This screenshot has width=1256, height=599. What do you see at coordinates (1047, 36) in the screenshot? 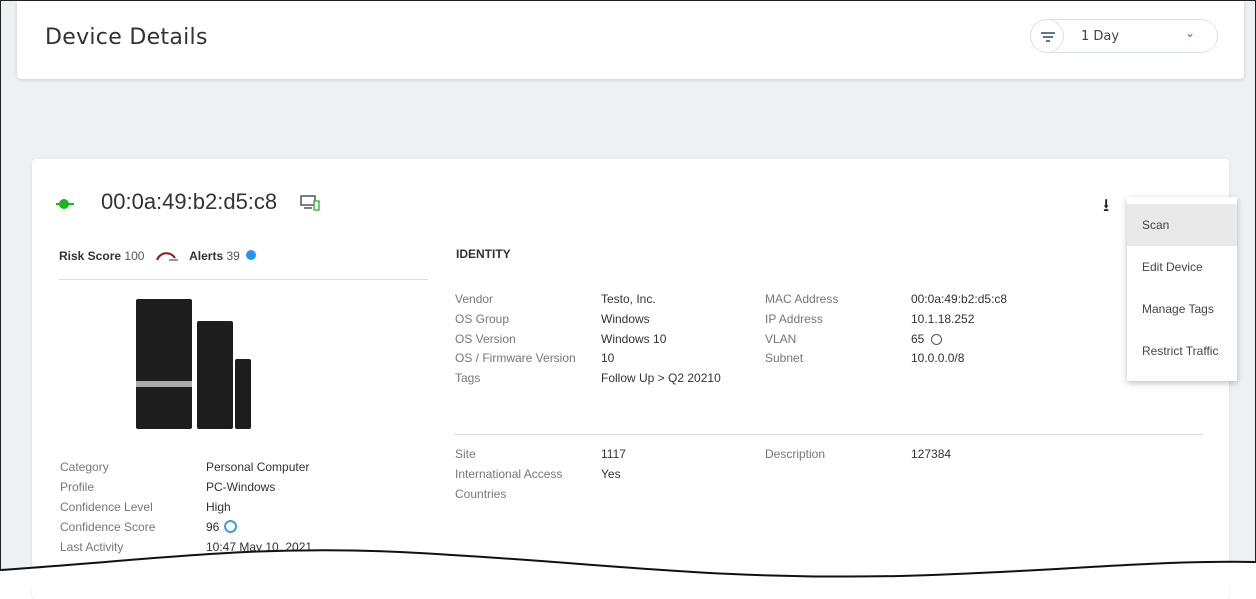
I see `filter-icon` at bounding box center [1047, 36].